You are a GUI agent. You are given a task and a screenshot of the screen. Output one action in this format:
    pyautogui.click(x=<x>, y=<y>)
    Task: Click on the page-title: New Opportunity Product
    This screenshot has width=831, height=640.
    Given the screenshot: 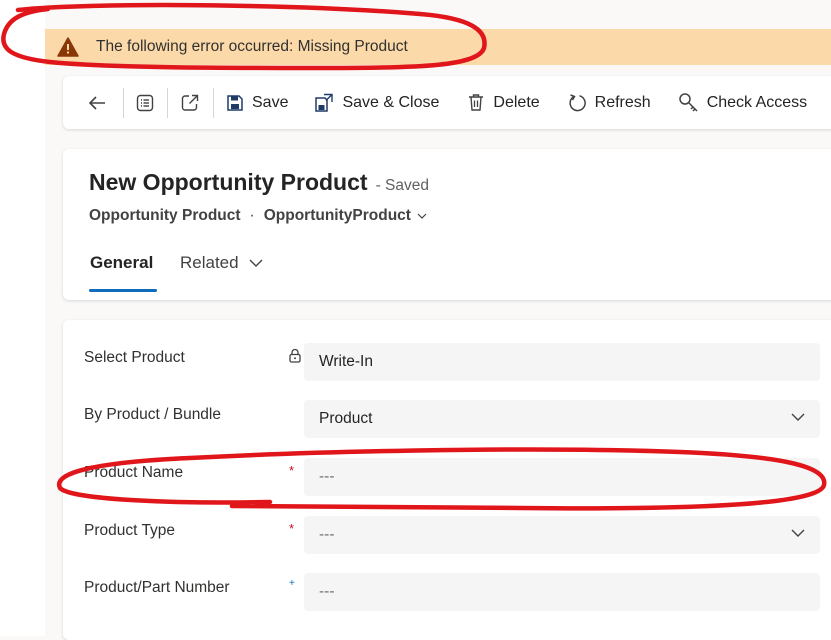 What is the action you would take?
    pyautogui.click(x=228, y=182)
    